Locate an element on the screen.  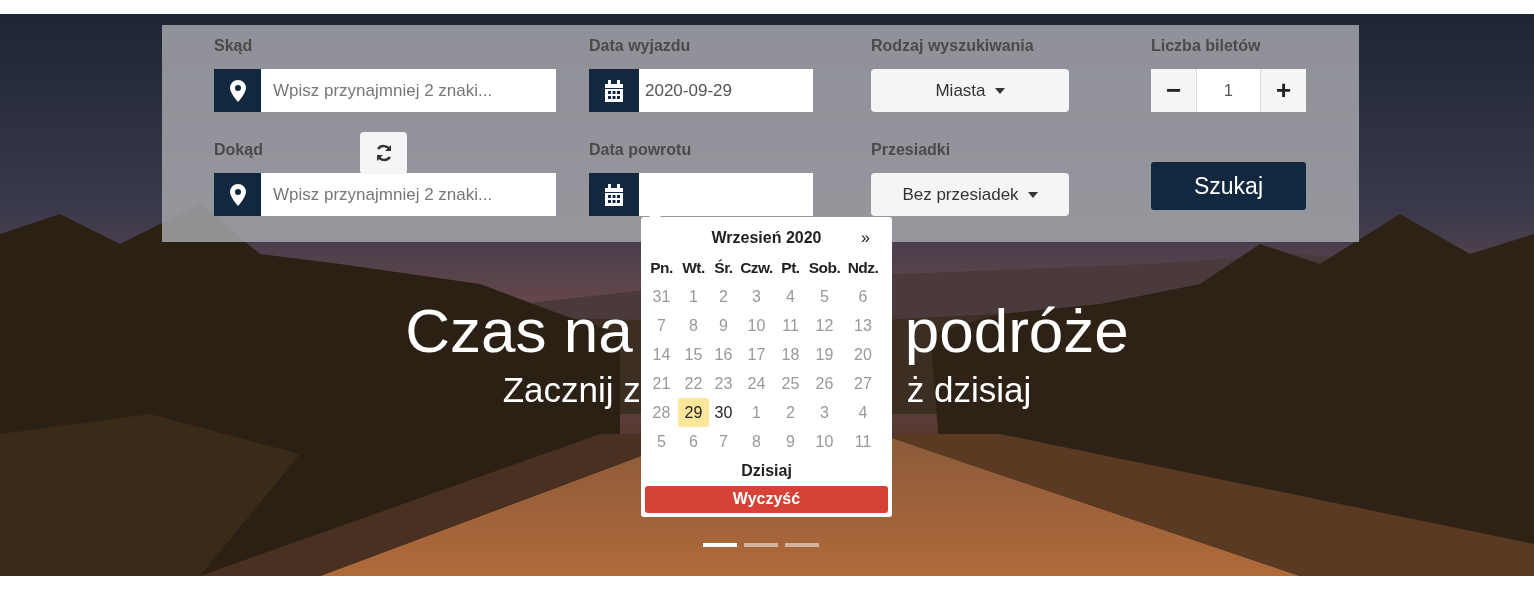
hero-subtitle: Zacznij z is located at coordinates (571, 390).